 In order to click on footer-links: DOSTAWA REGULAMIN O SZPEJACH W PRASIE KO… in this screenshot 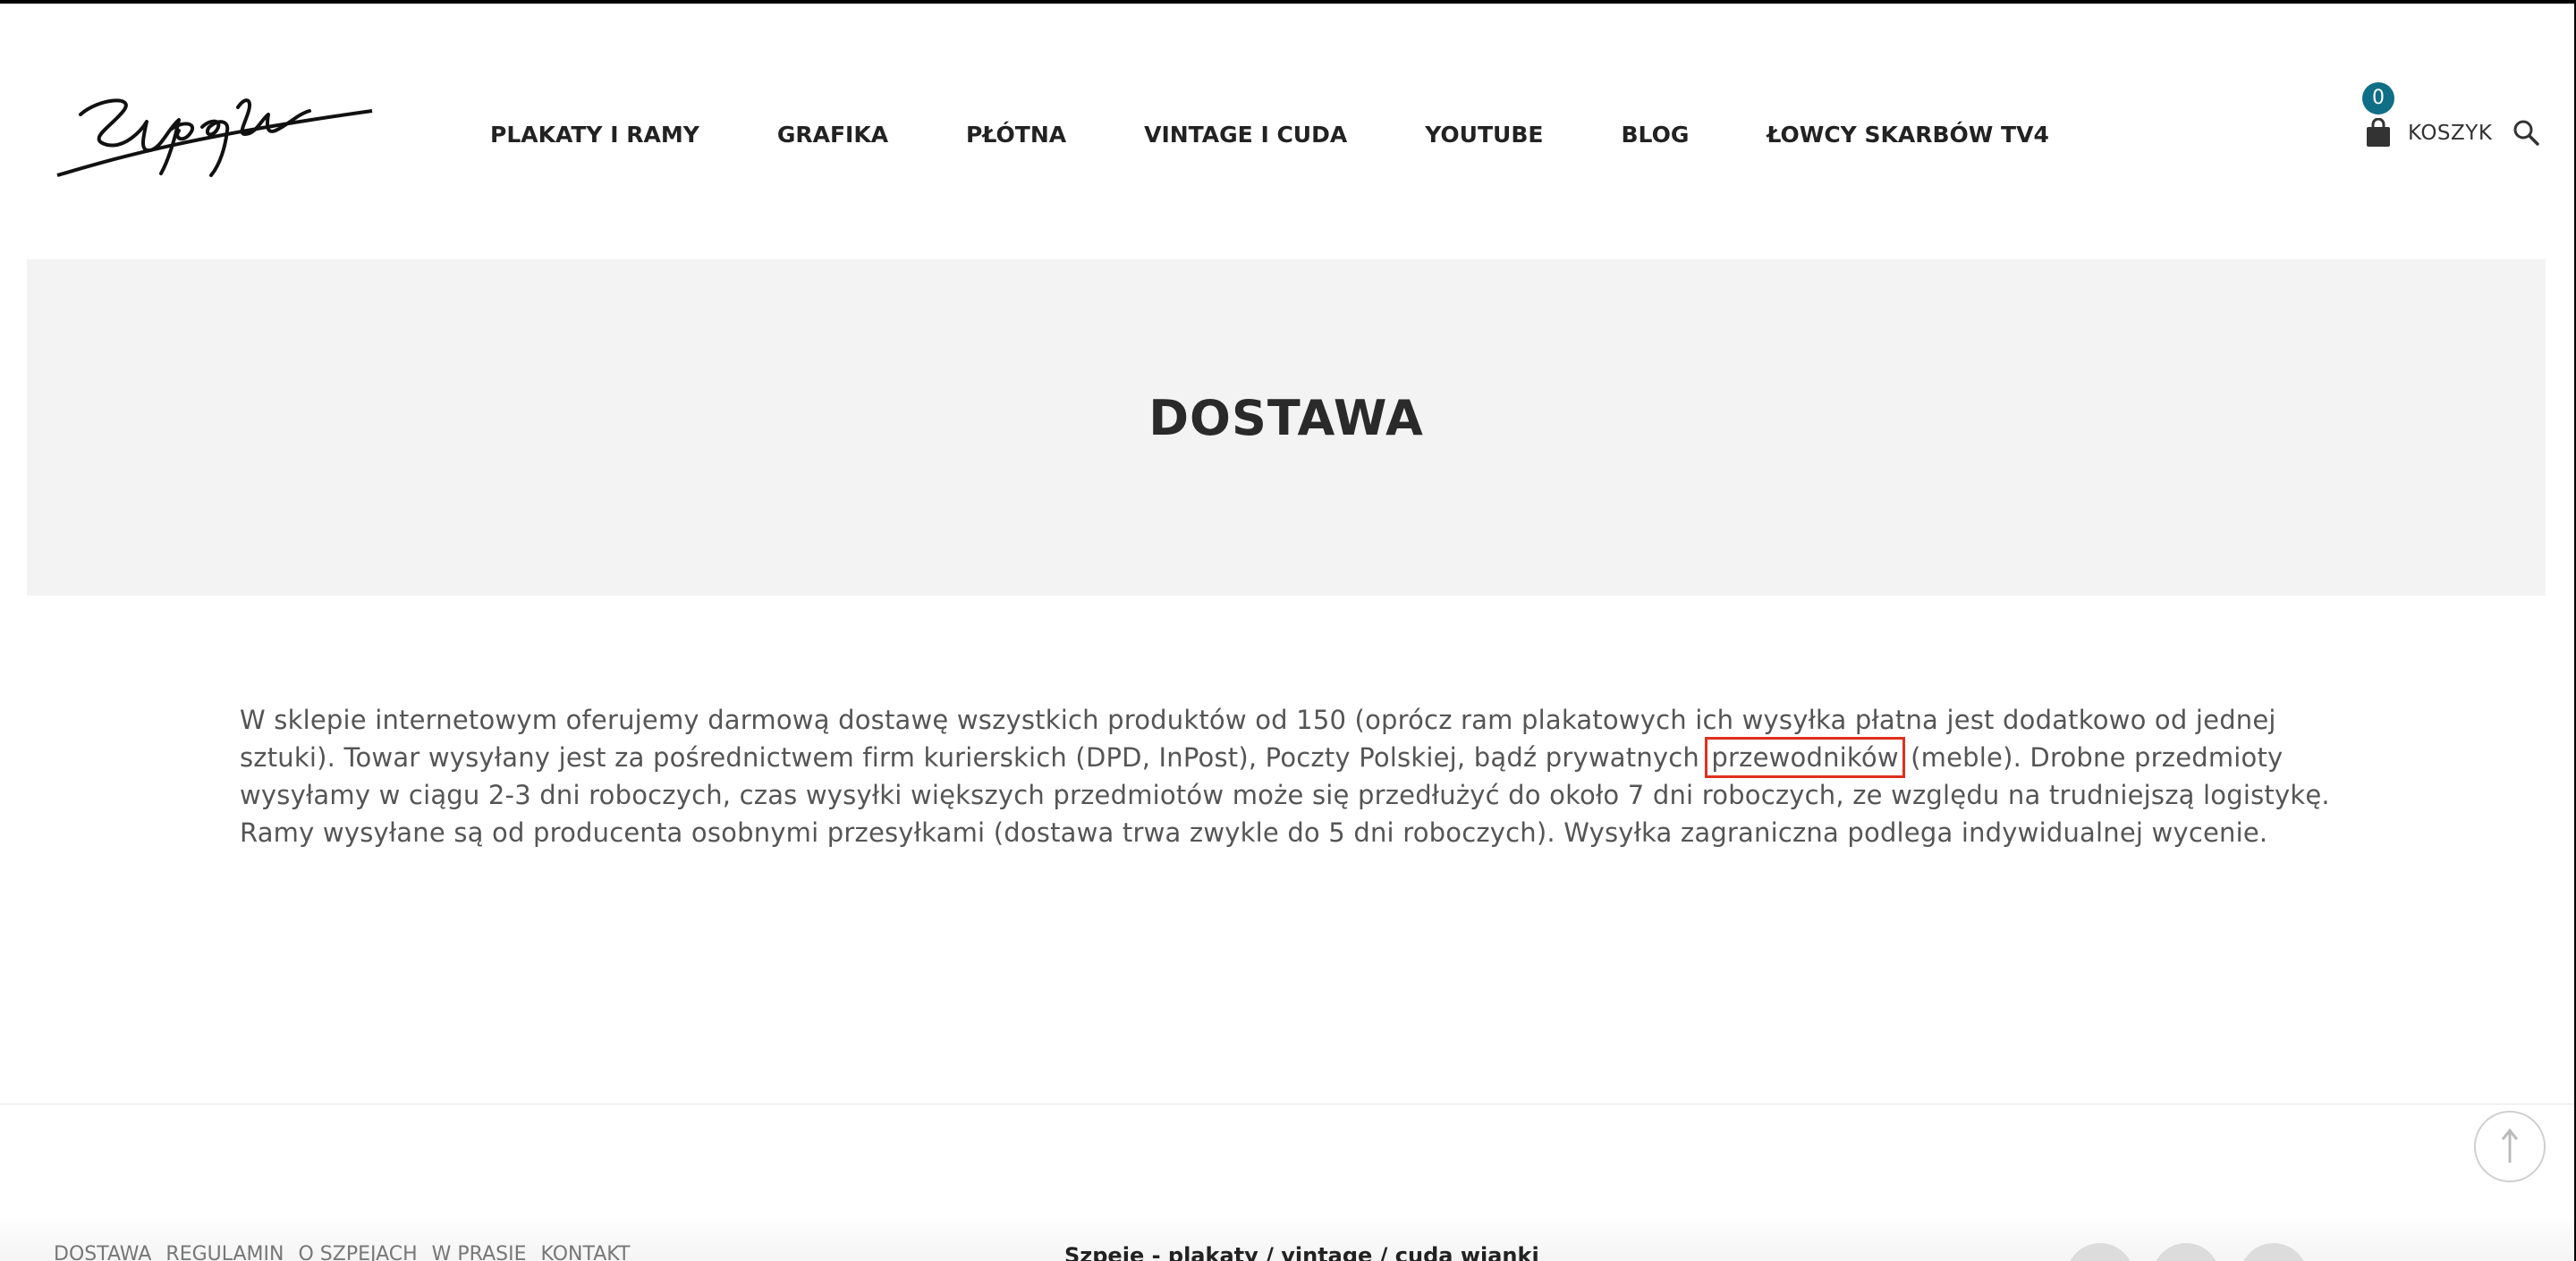, I will do `click(349, 1252)`.